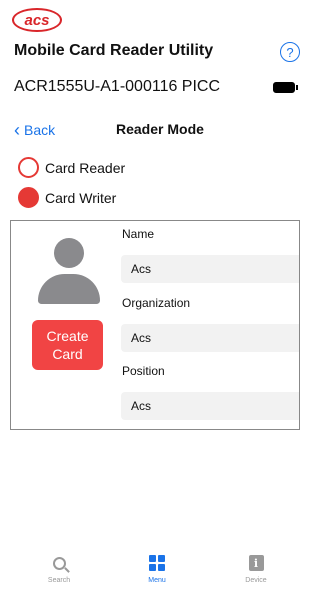  What do you see at coordinates (156, 303) in the screenshot?
I see `organization-label: Organization` at bounding box center [156, 303].